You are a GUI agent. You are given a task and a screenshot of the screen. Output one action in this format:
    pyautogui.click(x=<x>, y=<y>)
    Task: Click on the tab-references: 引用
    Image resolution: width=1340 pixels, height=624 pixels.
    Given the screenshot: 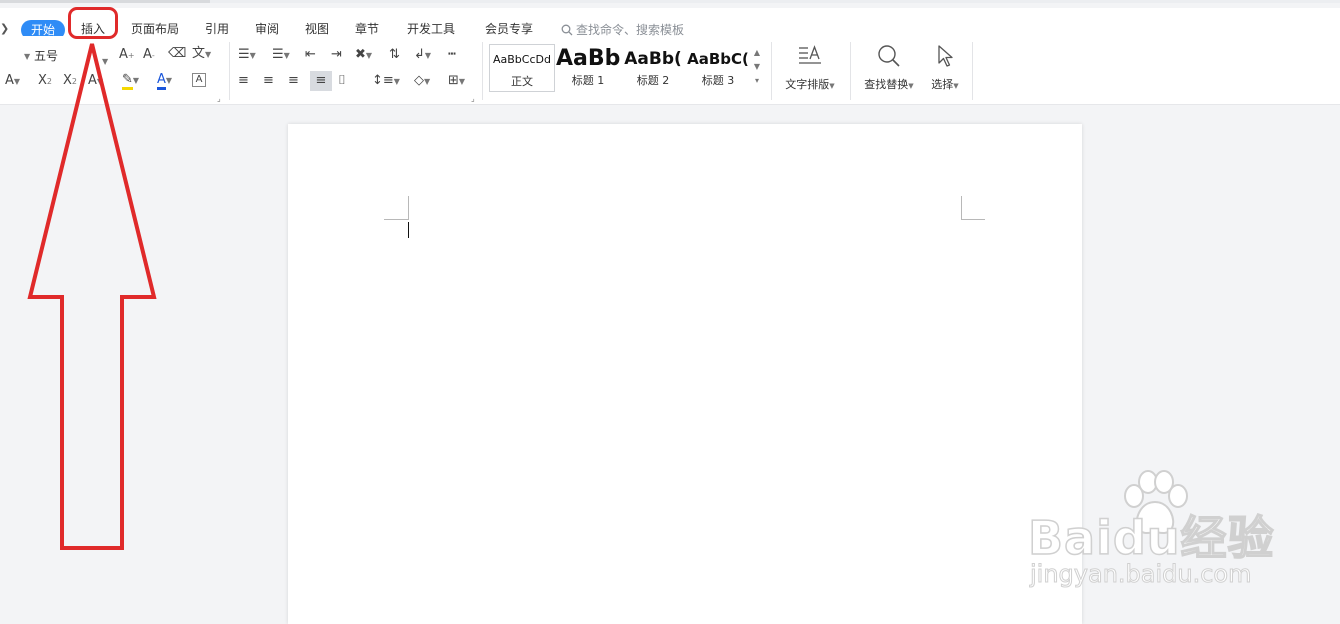 What is the action you would take?
    pyautogui.click(x=217, y=29)
    